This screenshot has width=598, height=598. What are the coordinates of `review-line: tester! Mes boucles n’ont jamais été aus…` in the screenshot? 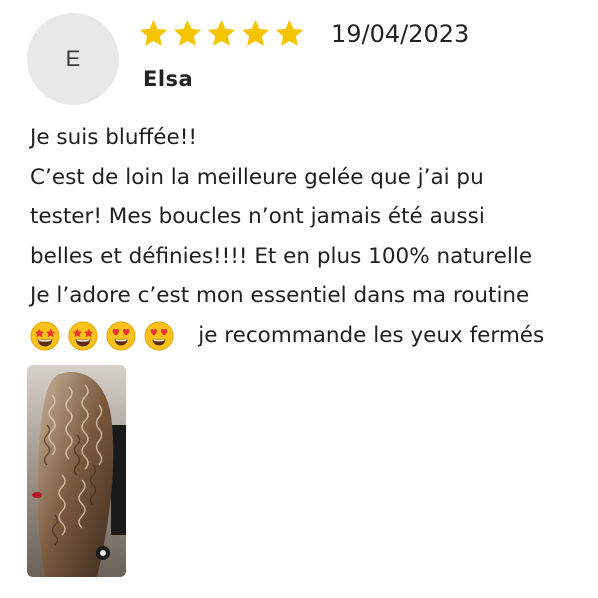 It's located at (257, 216).